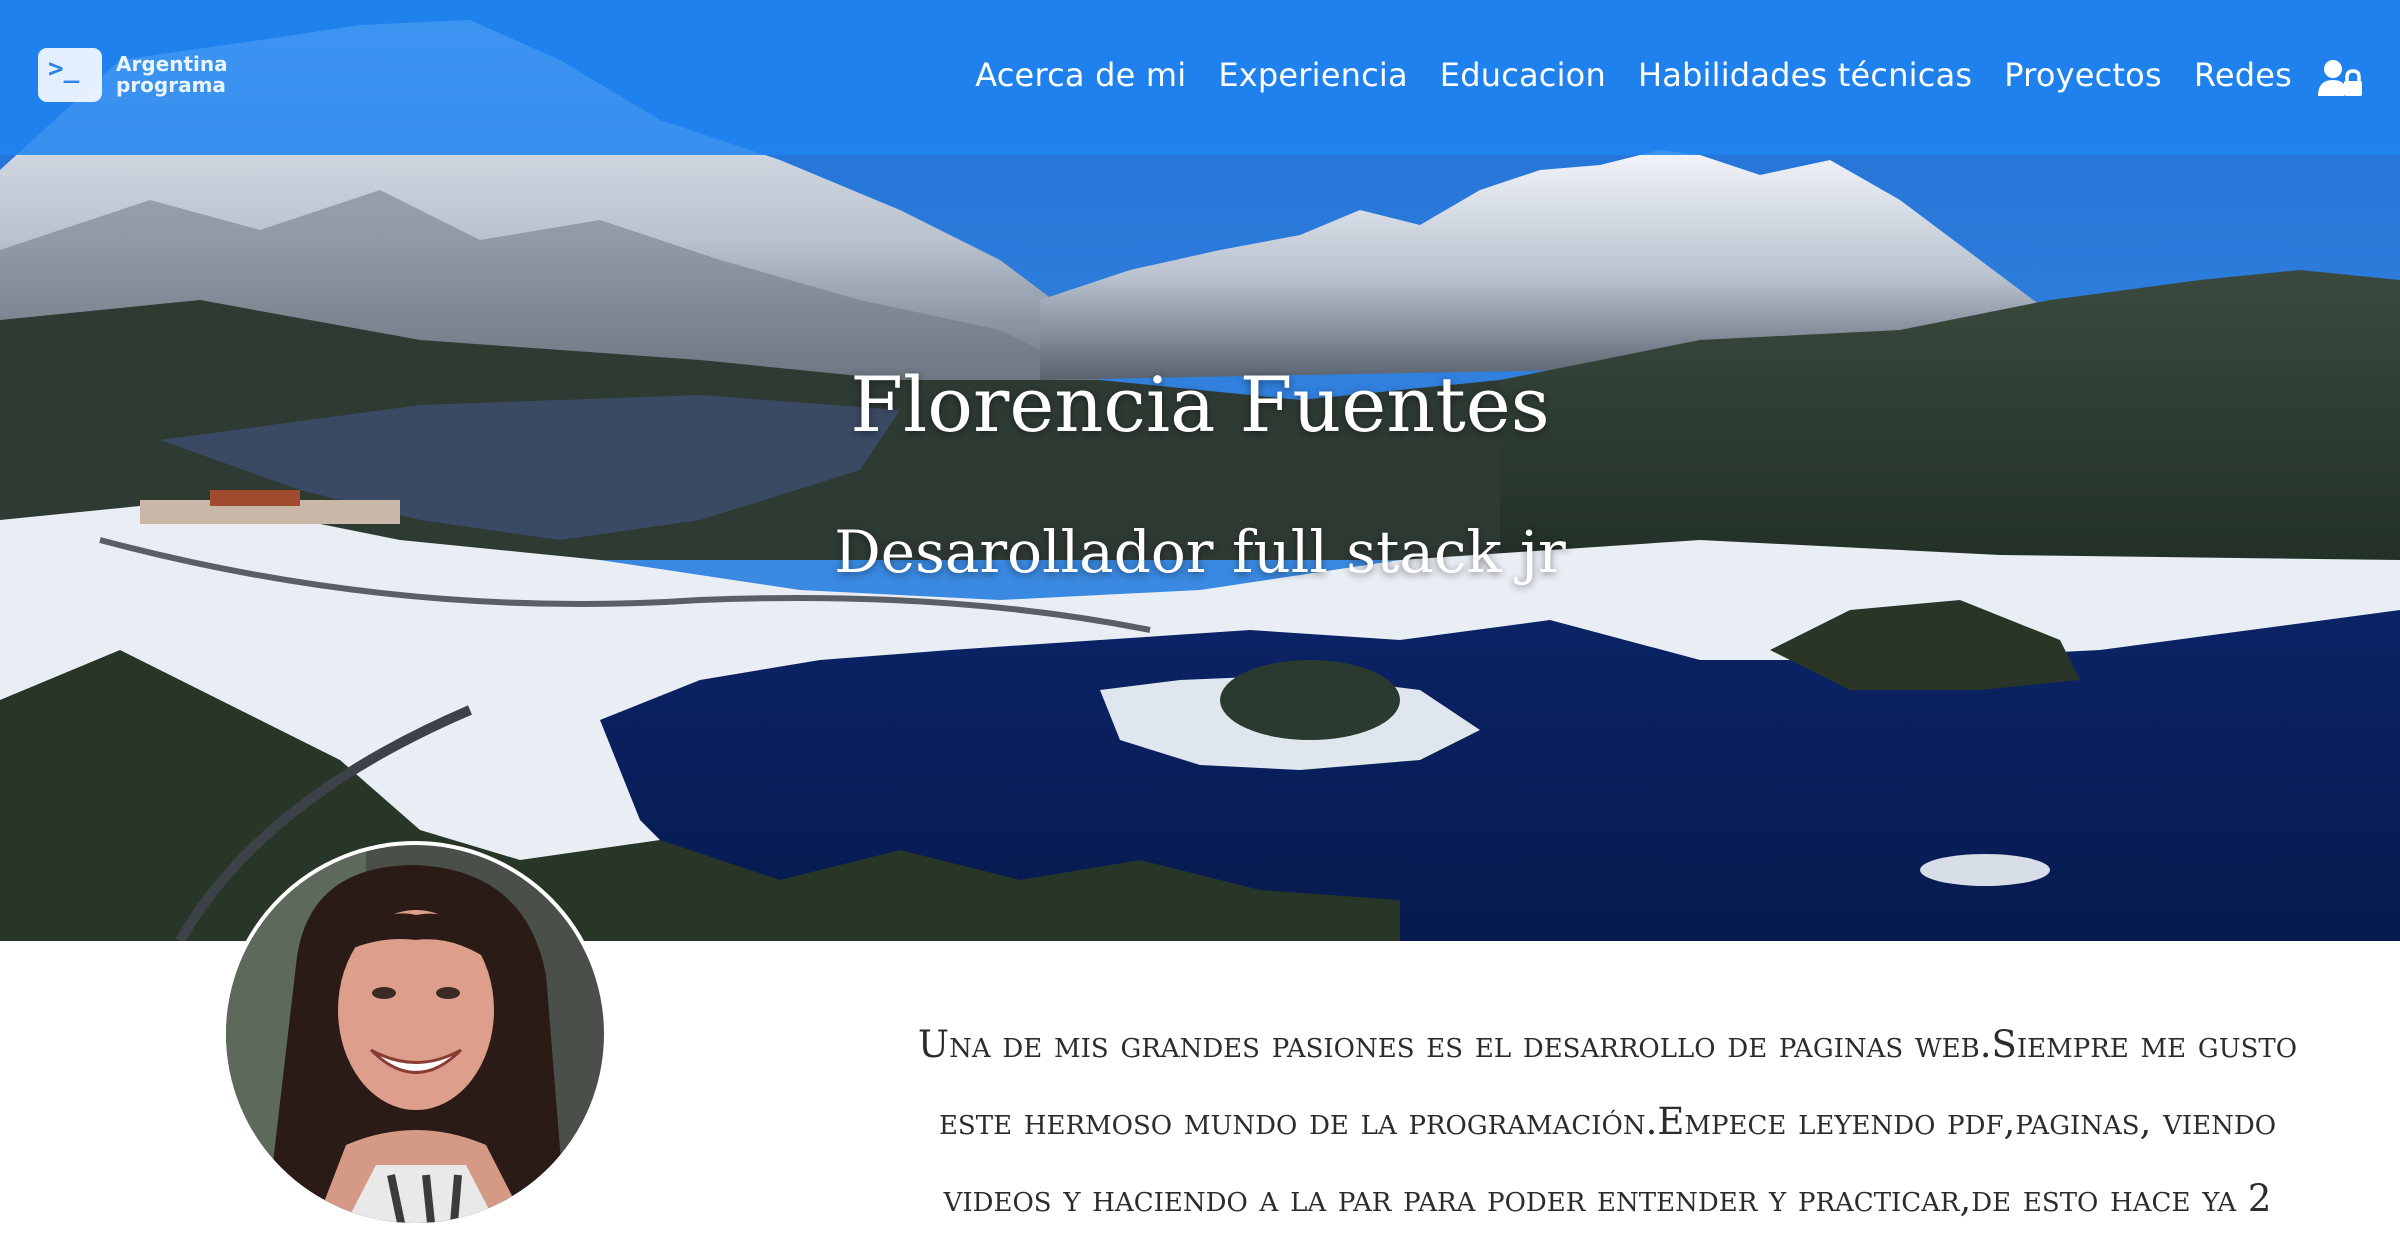  I want to click on nav-item-acerca: Acerca de mi, so click(1080, 75).